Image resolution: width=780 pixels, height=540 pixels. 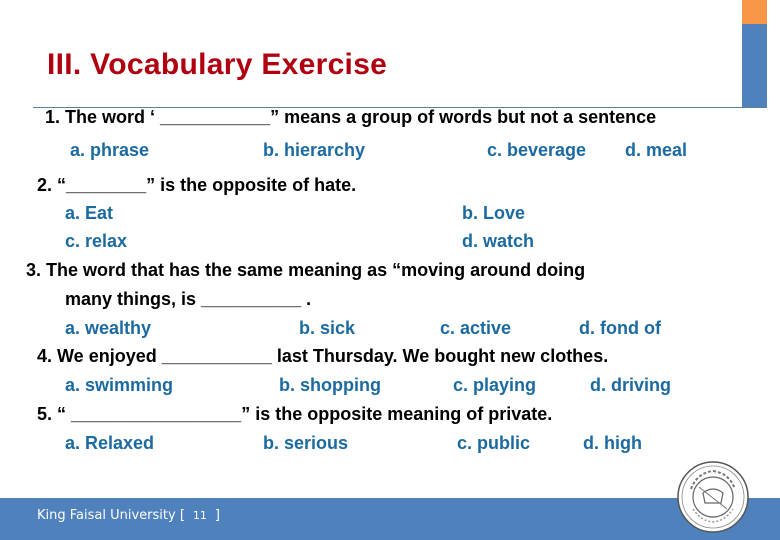 I want to click on question-3-text-line-2: many things, is __________ ., so click(x=188, y=299).